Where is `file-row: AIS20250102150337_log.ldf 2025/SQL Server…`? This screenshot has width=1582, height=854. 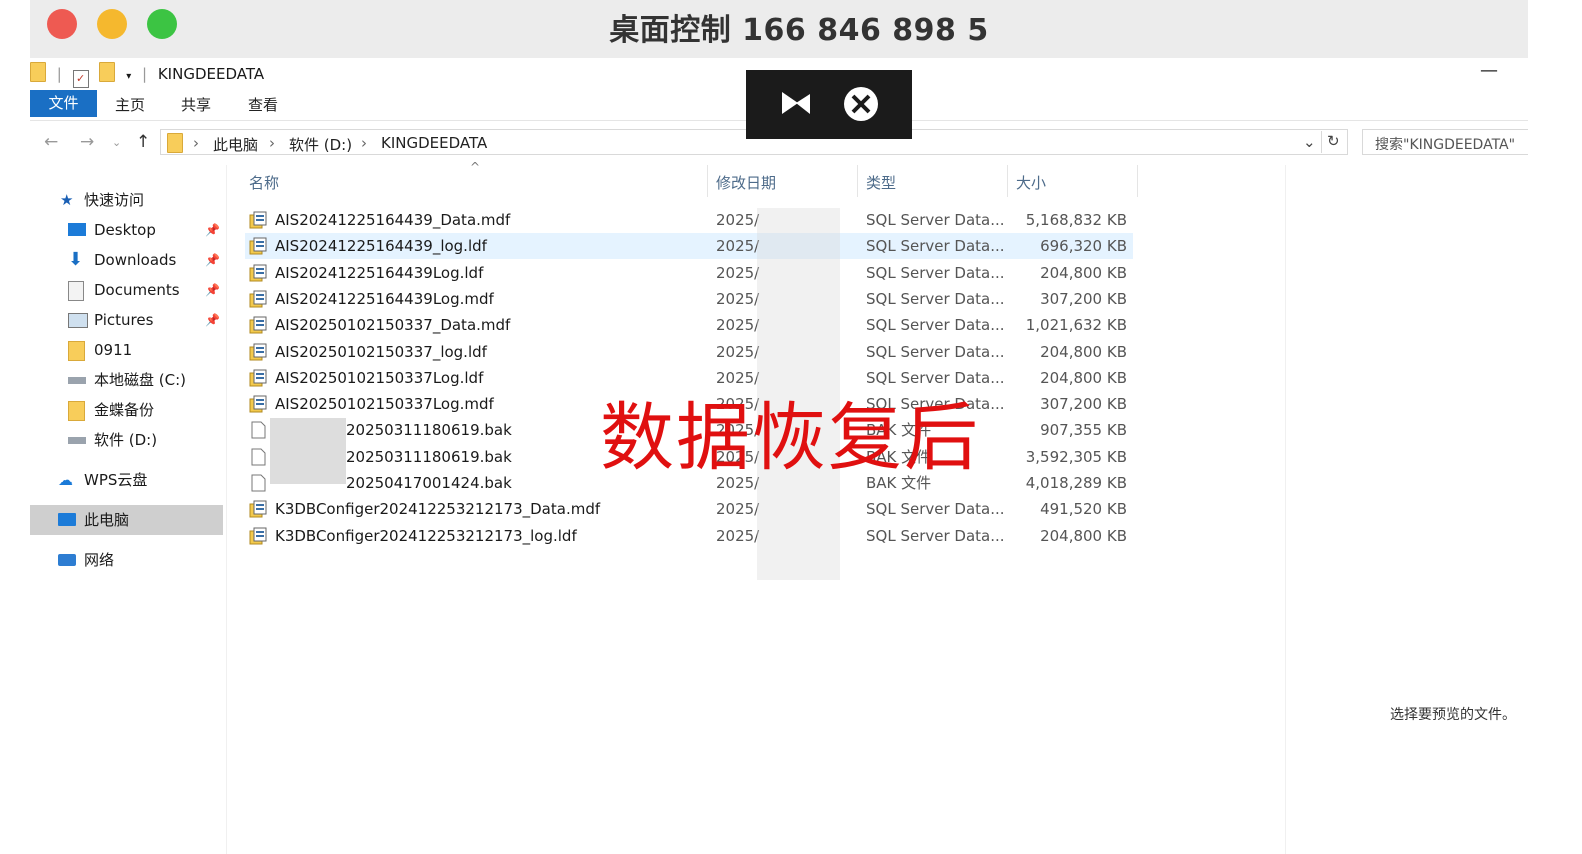
file-row: AIS20250102150337_log.ldf 2025/SQL Server… is located at coordinates (689, 352).